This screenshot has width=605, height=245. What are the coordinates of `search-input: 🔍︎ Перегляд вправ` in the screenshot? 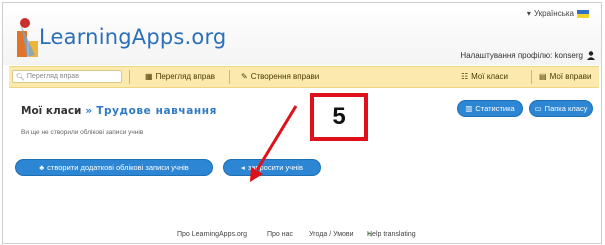 It's located at (67, 76).